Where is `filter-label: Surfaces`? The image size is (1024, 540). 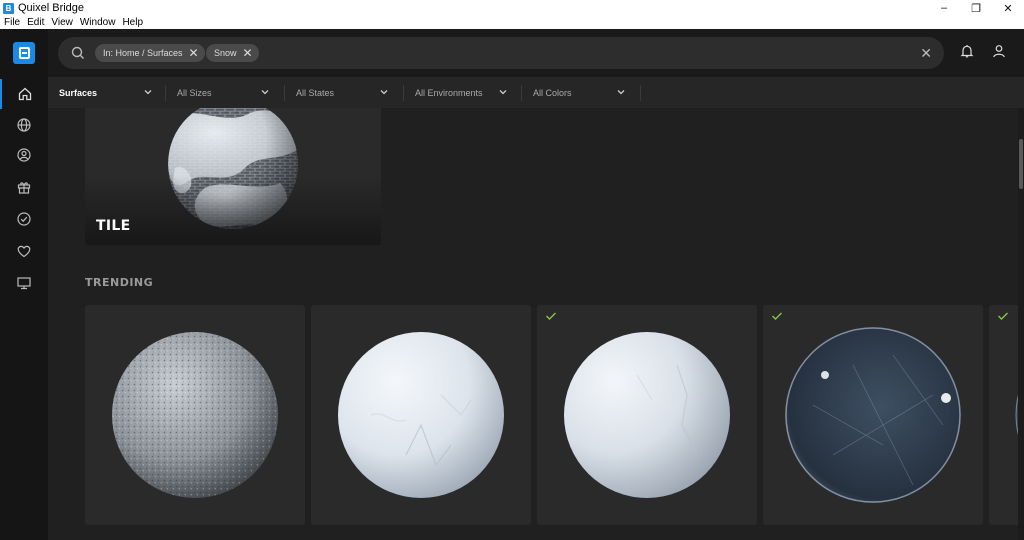 filter-label: Surfaces is located at coordinates (78, 92).